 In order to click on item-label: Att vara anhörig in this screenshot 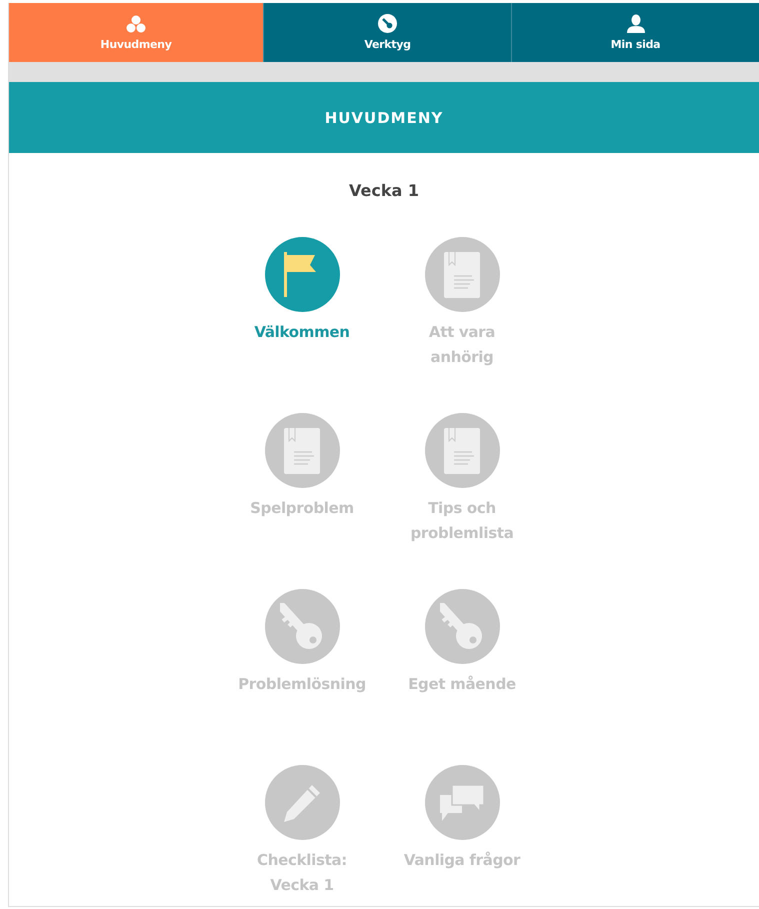, I will do `click(462, 345)`.